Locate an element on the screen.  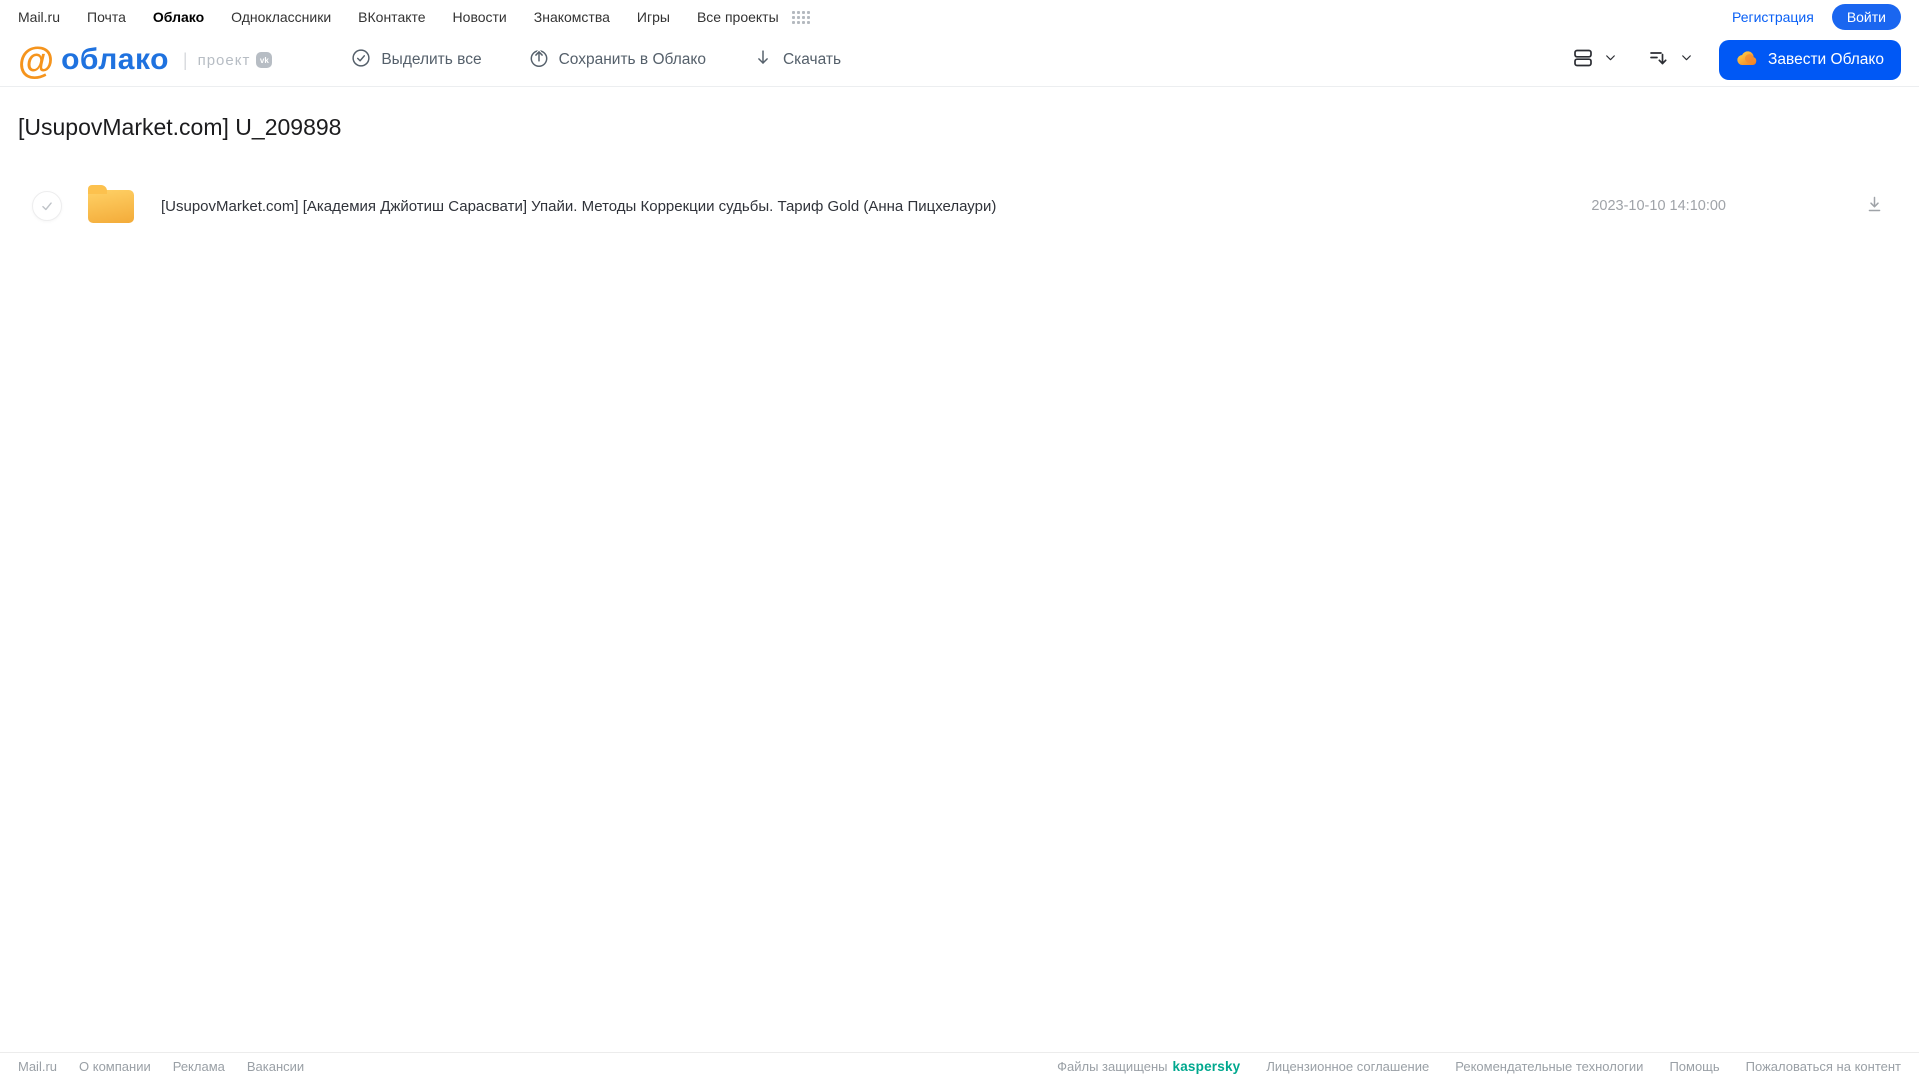
nav-pochta: Почта is located at coordinates (106, 17).